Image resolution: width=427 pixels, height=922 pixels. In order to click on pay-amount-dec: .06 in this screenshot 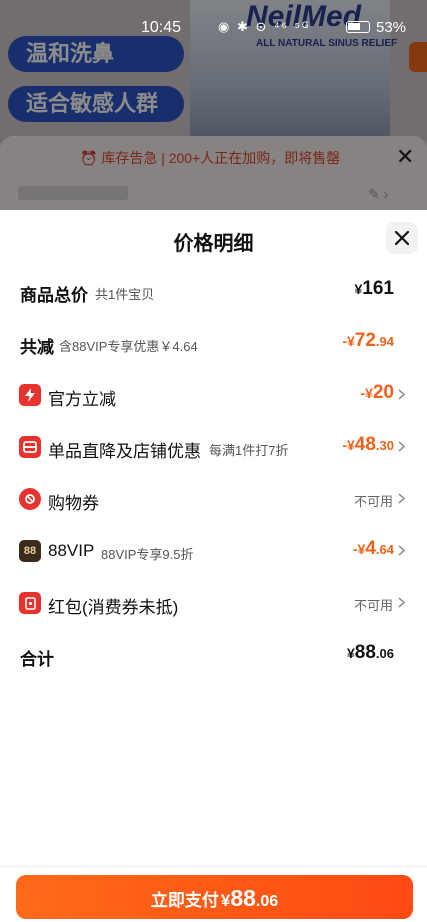, I will do `click(267, 901)`.